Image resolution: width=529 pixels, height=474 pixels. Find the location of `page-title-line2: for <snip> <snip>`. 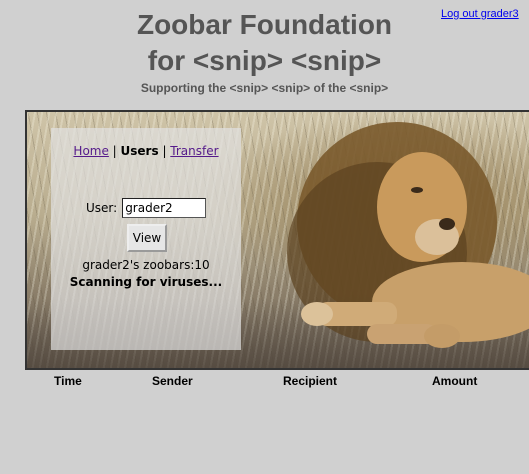

page-title-line2: for <snip> <snip> is located at coordinates (264, 60).